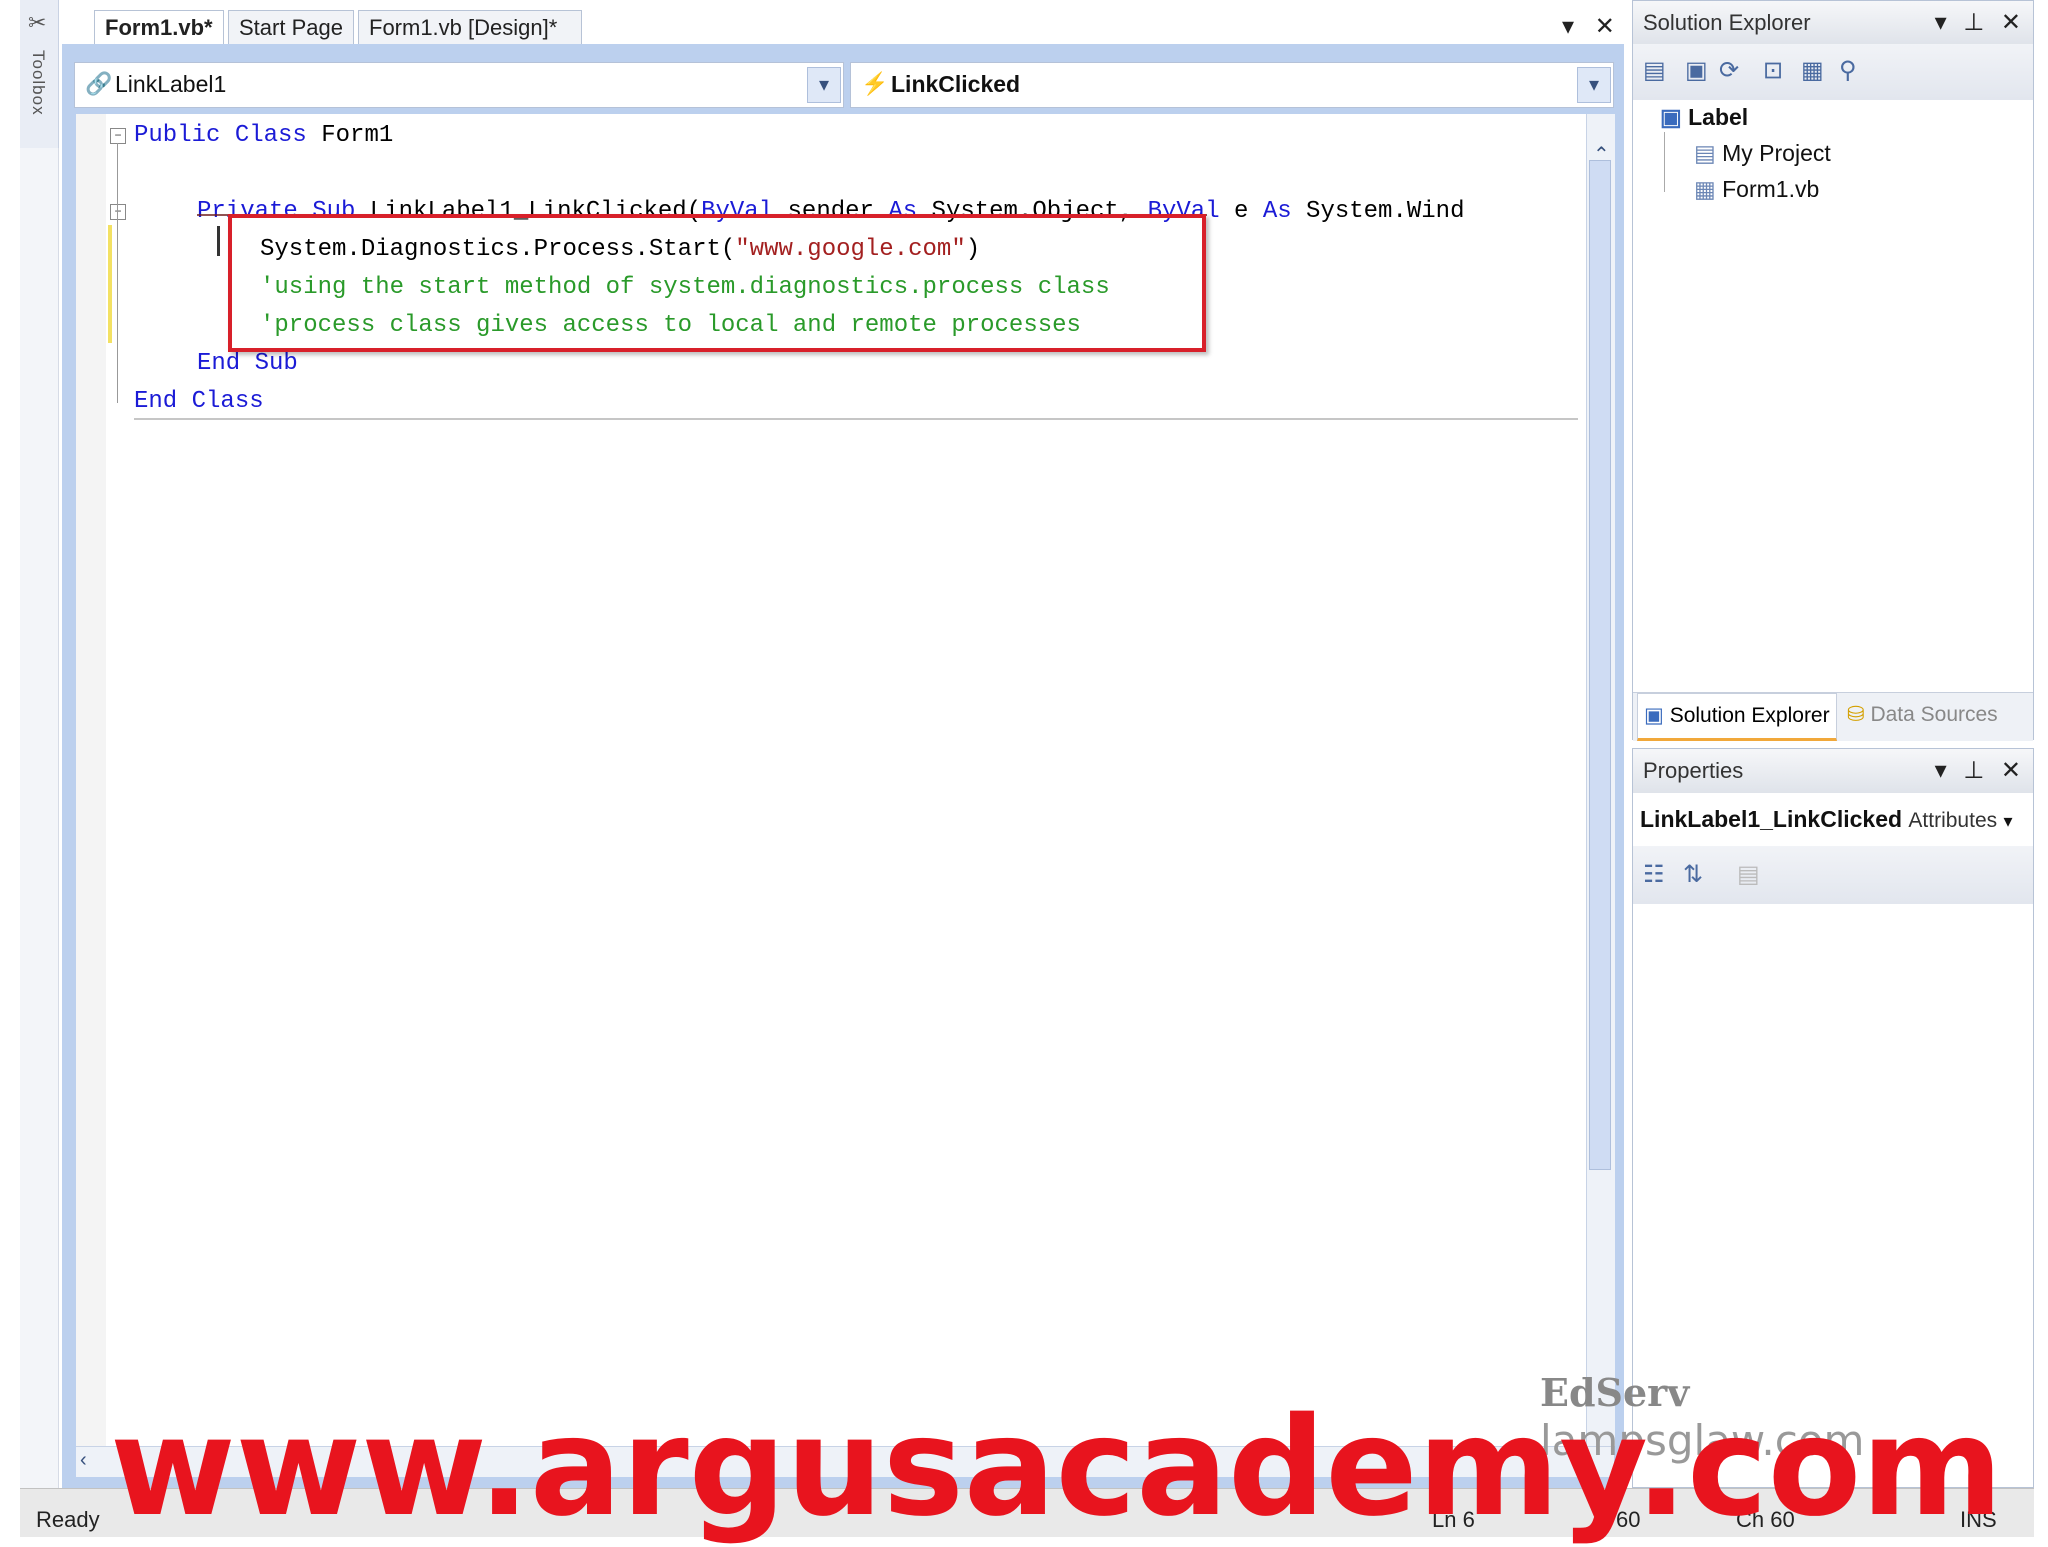 The image size is (2048, 1547). I want to click on code-gutter, so click(91, 780).